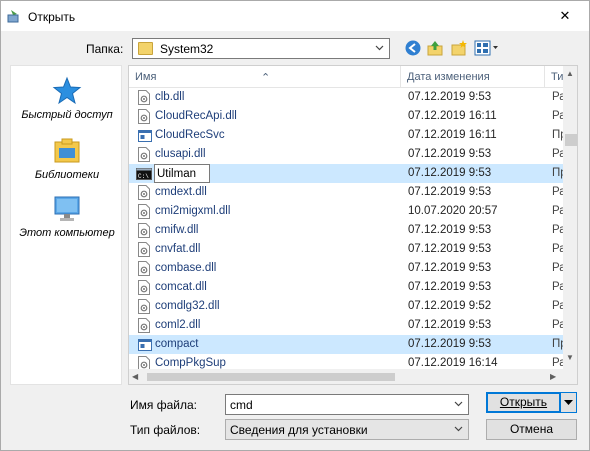 The height and width of the screenshot is (451, 590). Describe the element at coordinates (190, 135) in the screenshot. I see `file-name: CloudRecSvc` at that location.